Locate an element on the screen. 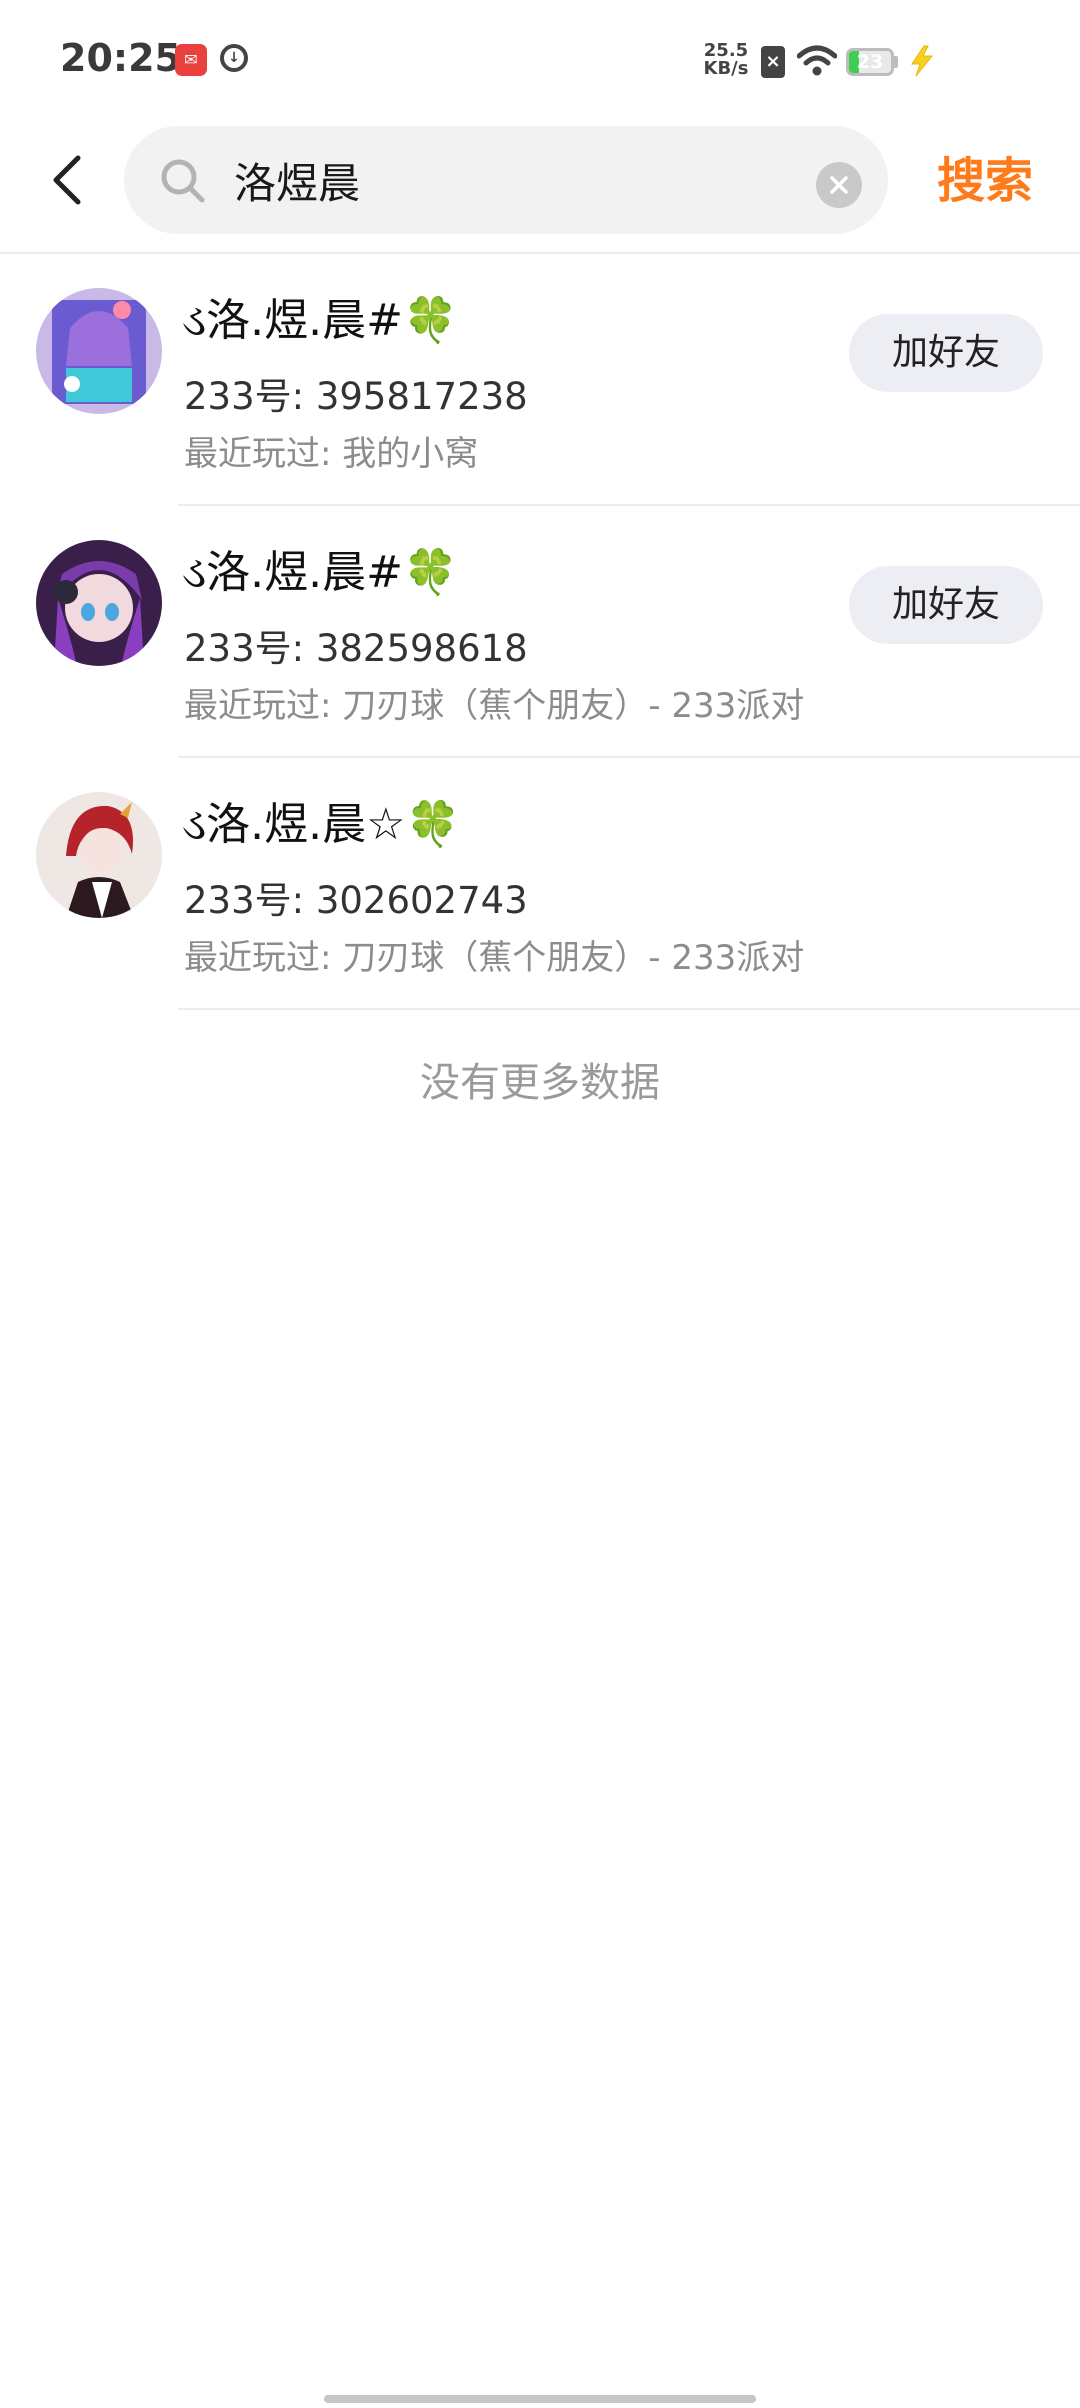  app-notification-icon: ✉ is located at coordinates (191, 60).